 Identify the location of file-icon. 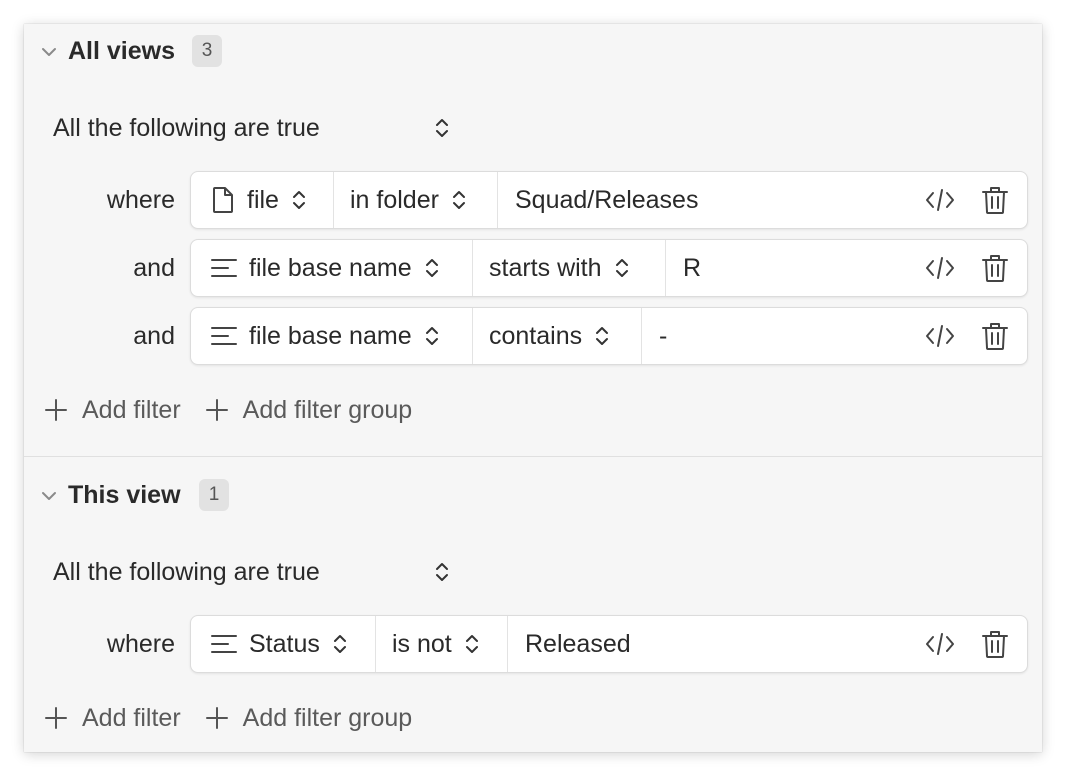
(223, 200).